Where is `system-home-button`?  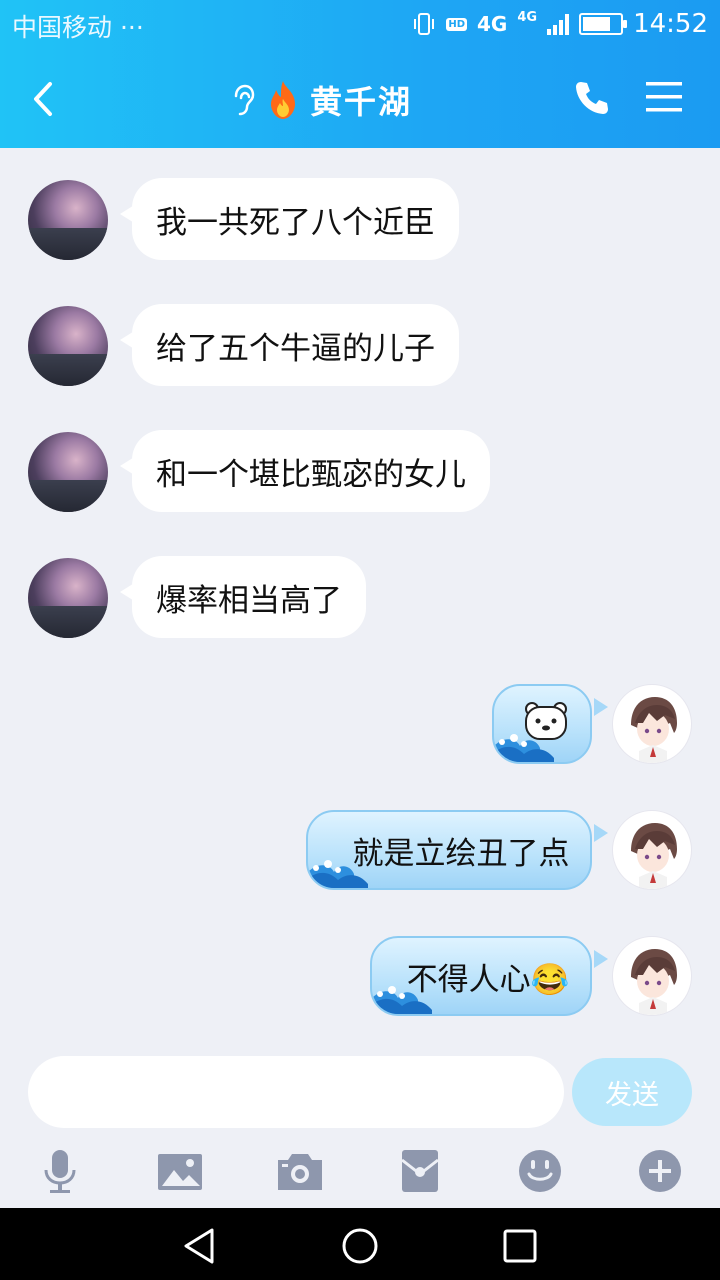 system-home-button is located at coordinates (360, 1246).